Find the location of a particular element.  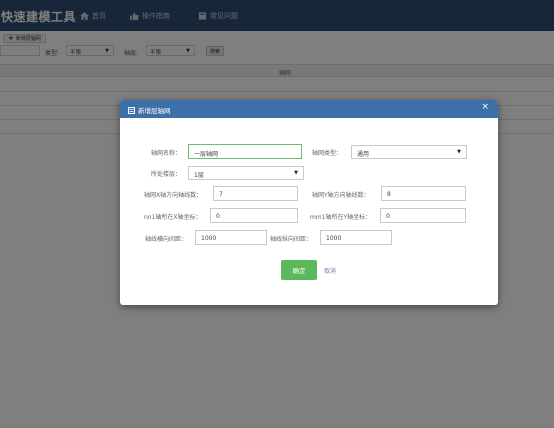

floor-select: 1层 ▼ is located at coordinates (246, 173).